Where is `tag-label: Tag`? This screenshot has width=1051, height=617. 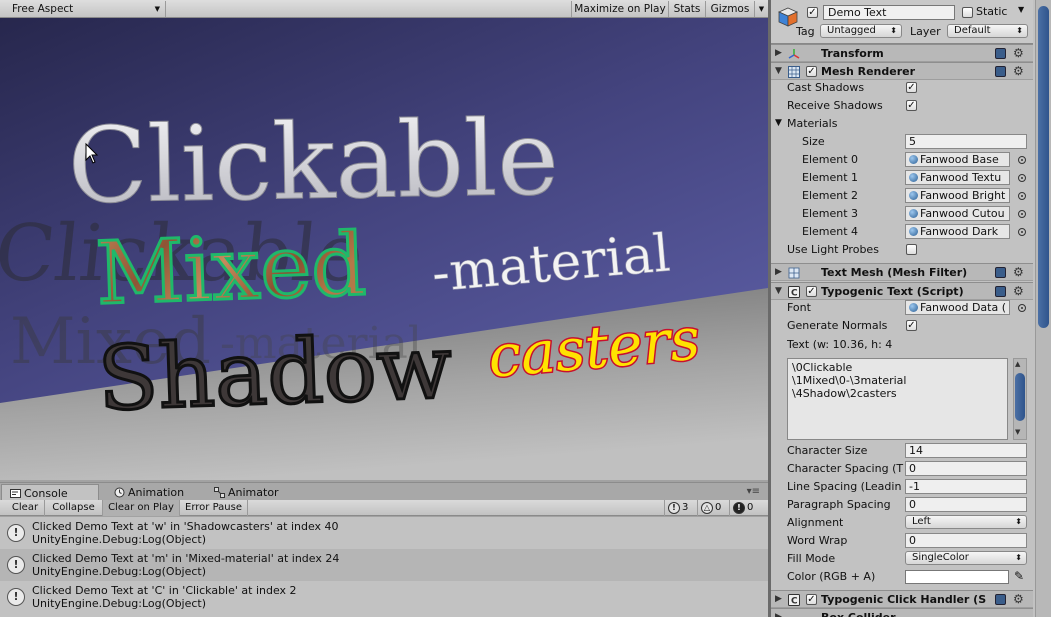 tag-label: Tag is located at coordinates (805, 31).